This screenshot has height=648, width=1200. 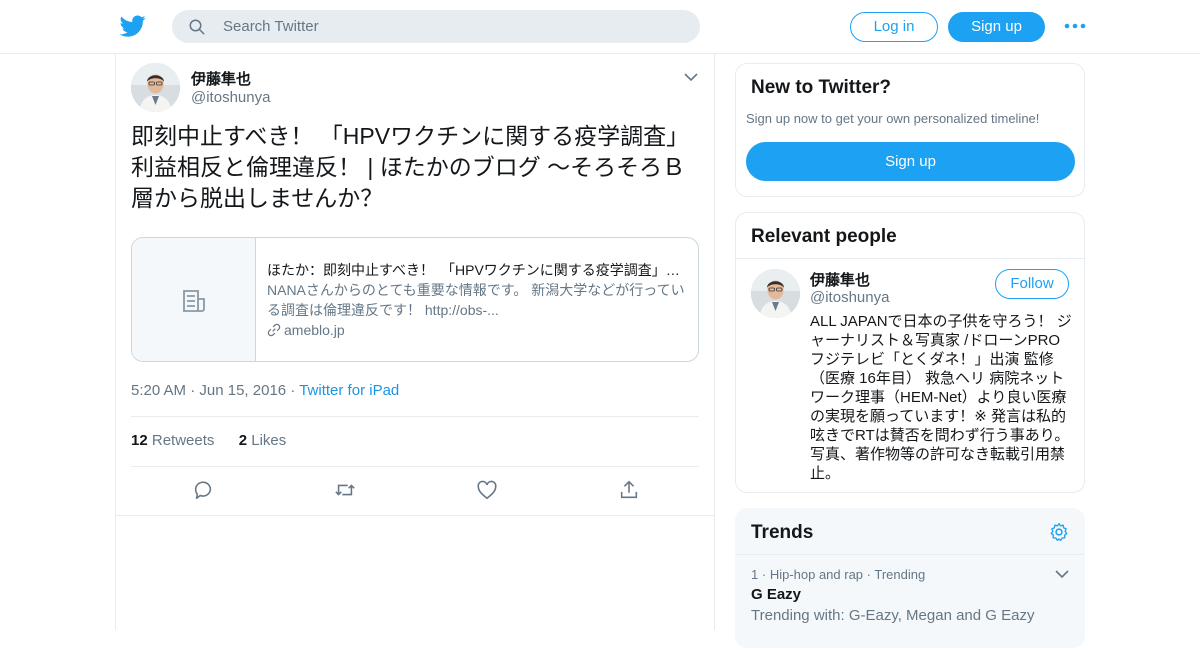 What do you see at coordinates (221, 78) in the screenshot?
I see `author-name: 伊藤隼也` at bounding box center [221, 78].